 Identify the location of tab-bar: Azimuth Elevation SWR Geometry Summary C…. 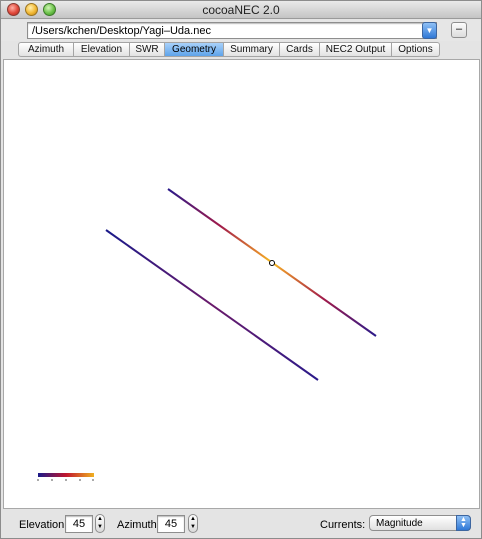
(229, 49).